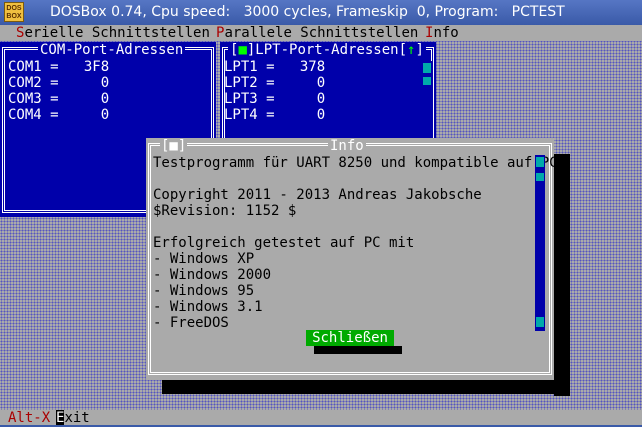 The width and height of the screenshot is (642, 427). I want to click on info-dialog-shadow-right, so click(562, 275).